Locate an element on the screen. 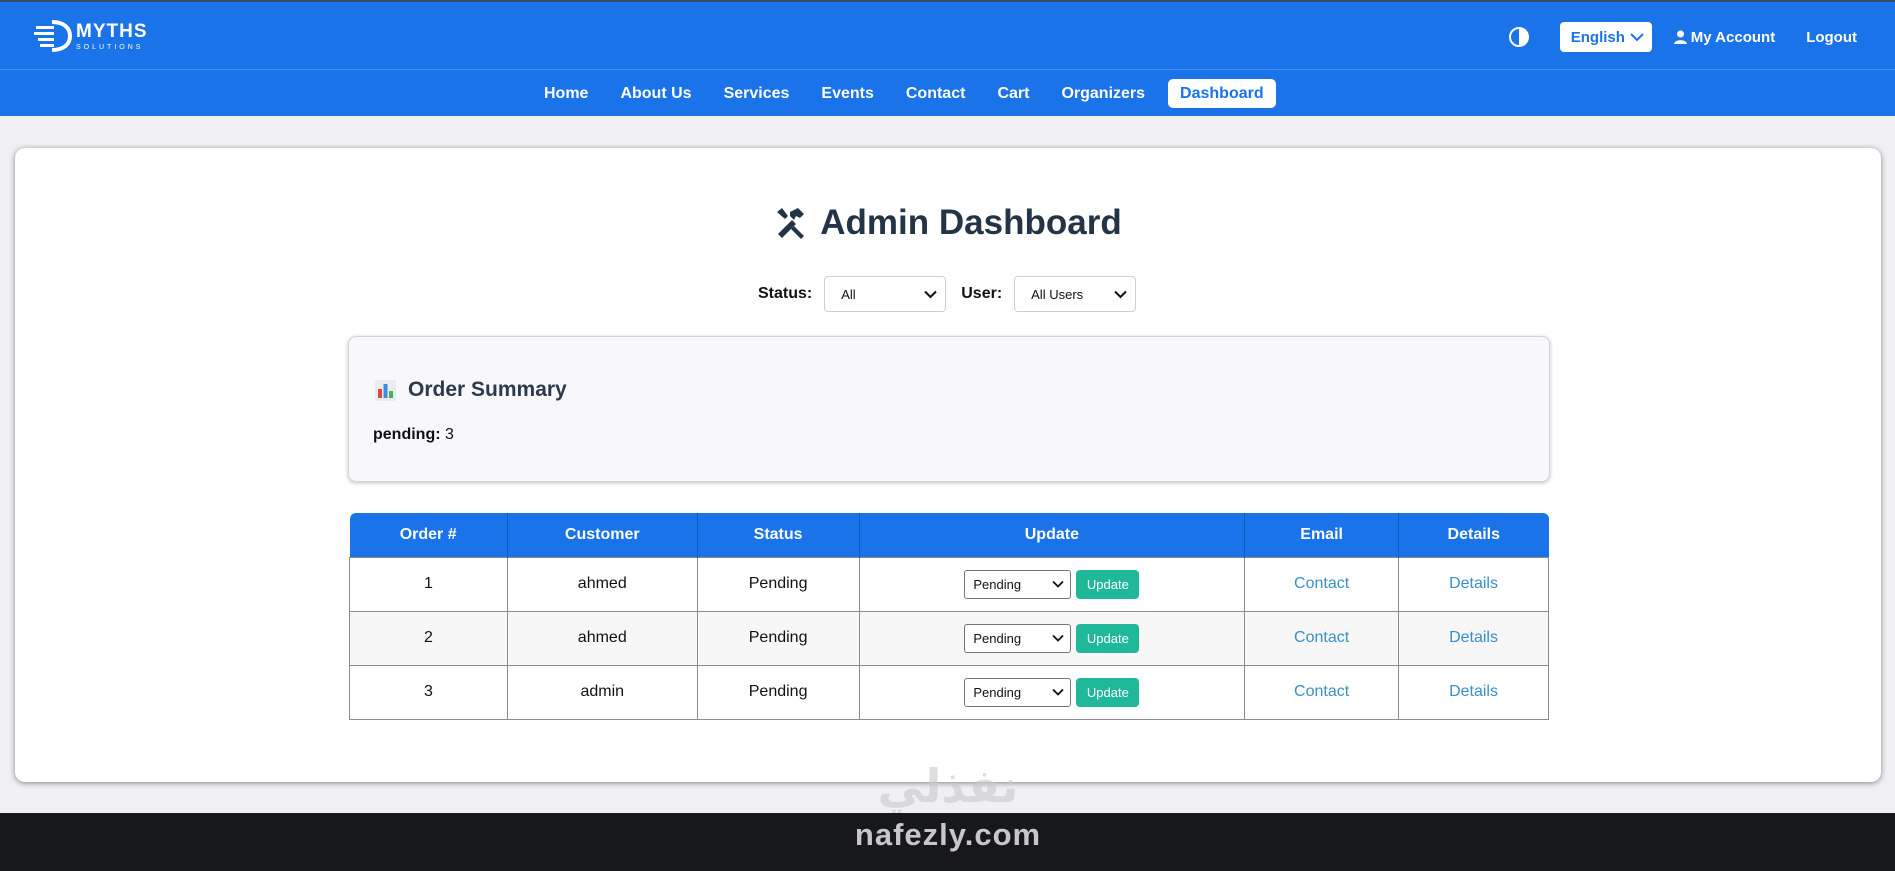  page-title: Admin Dashboard is located at coordinates (948, 223).